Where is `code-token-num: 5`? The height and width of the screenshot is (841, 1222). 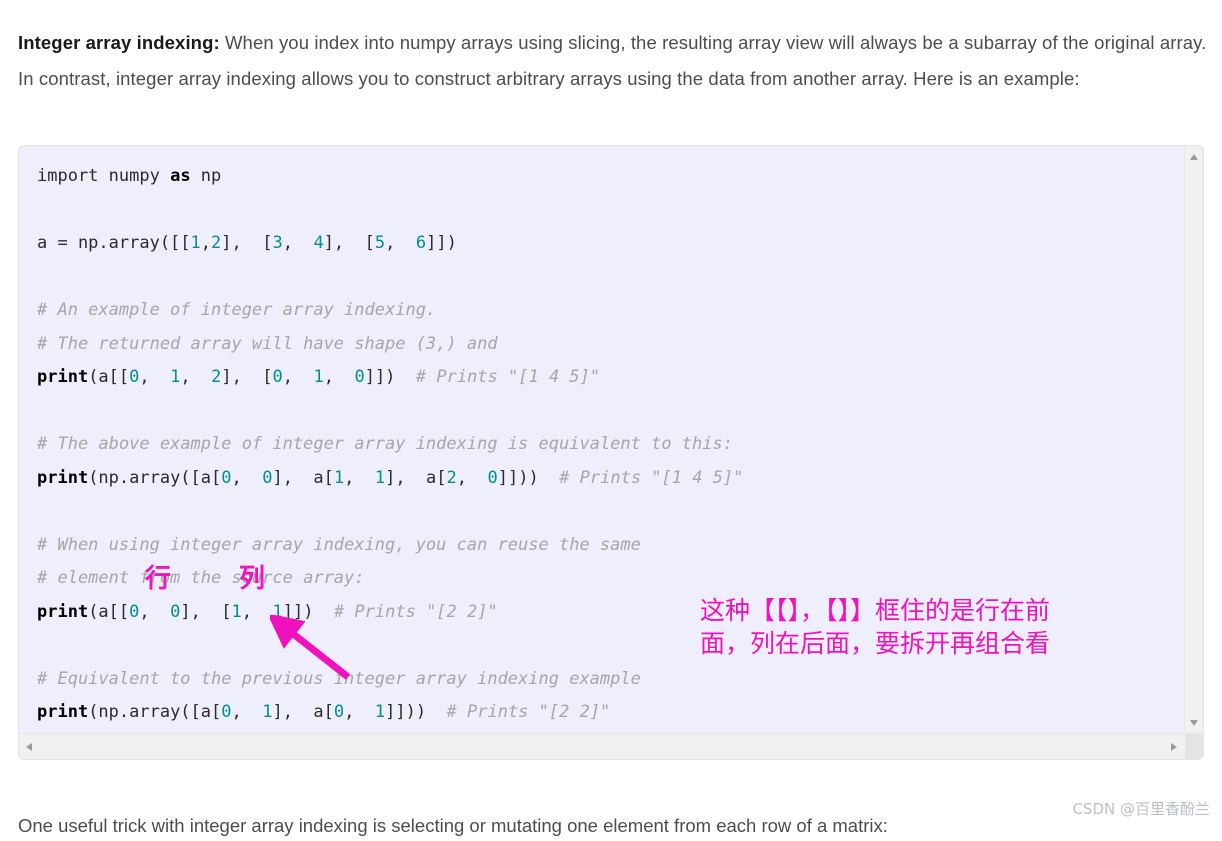 code-token-num: 5 is located at coordinates (380, 243).